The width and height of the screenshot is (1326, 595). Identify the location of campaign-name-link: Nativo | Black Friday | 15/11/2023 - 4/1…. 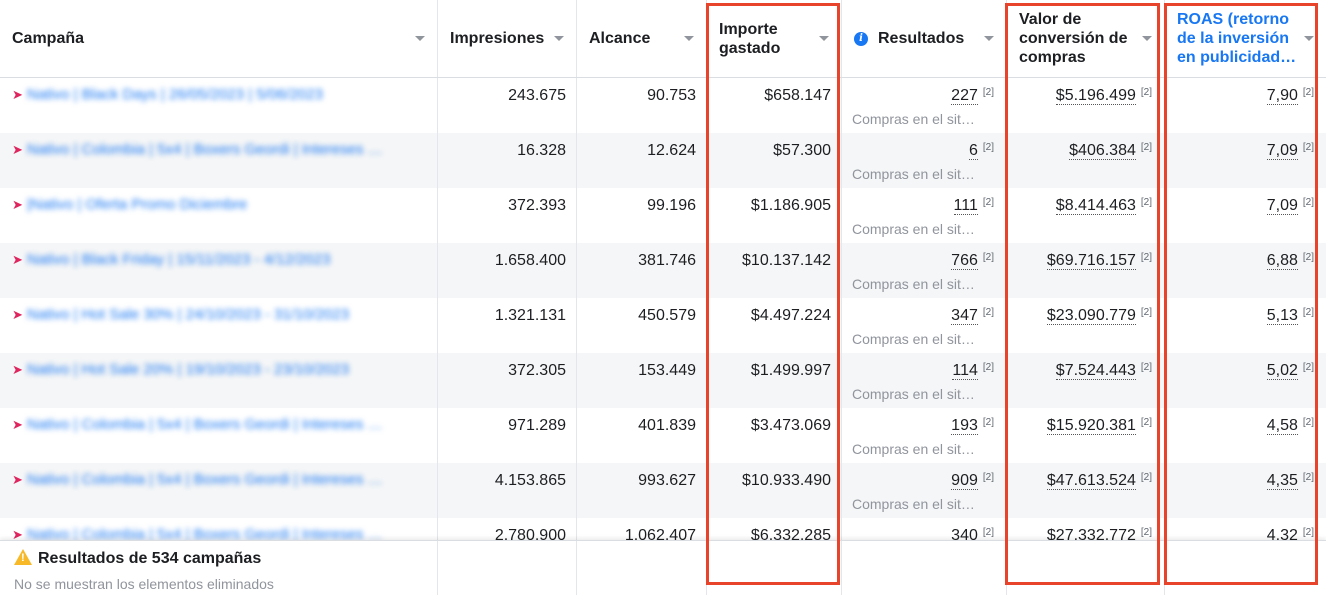
(179, 259).